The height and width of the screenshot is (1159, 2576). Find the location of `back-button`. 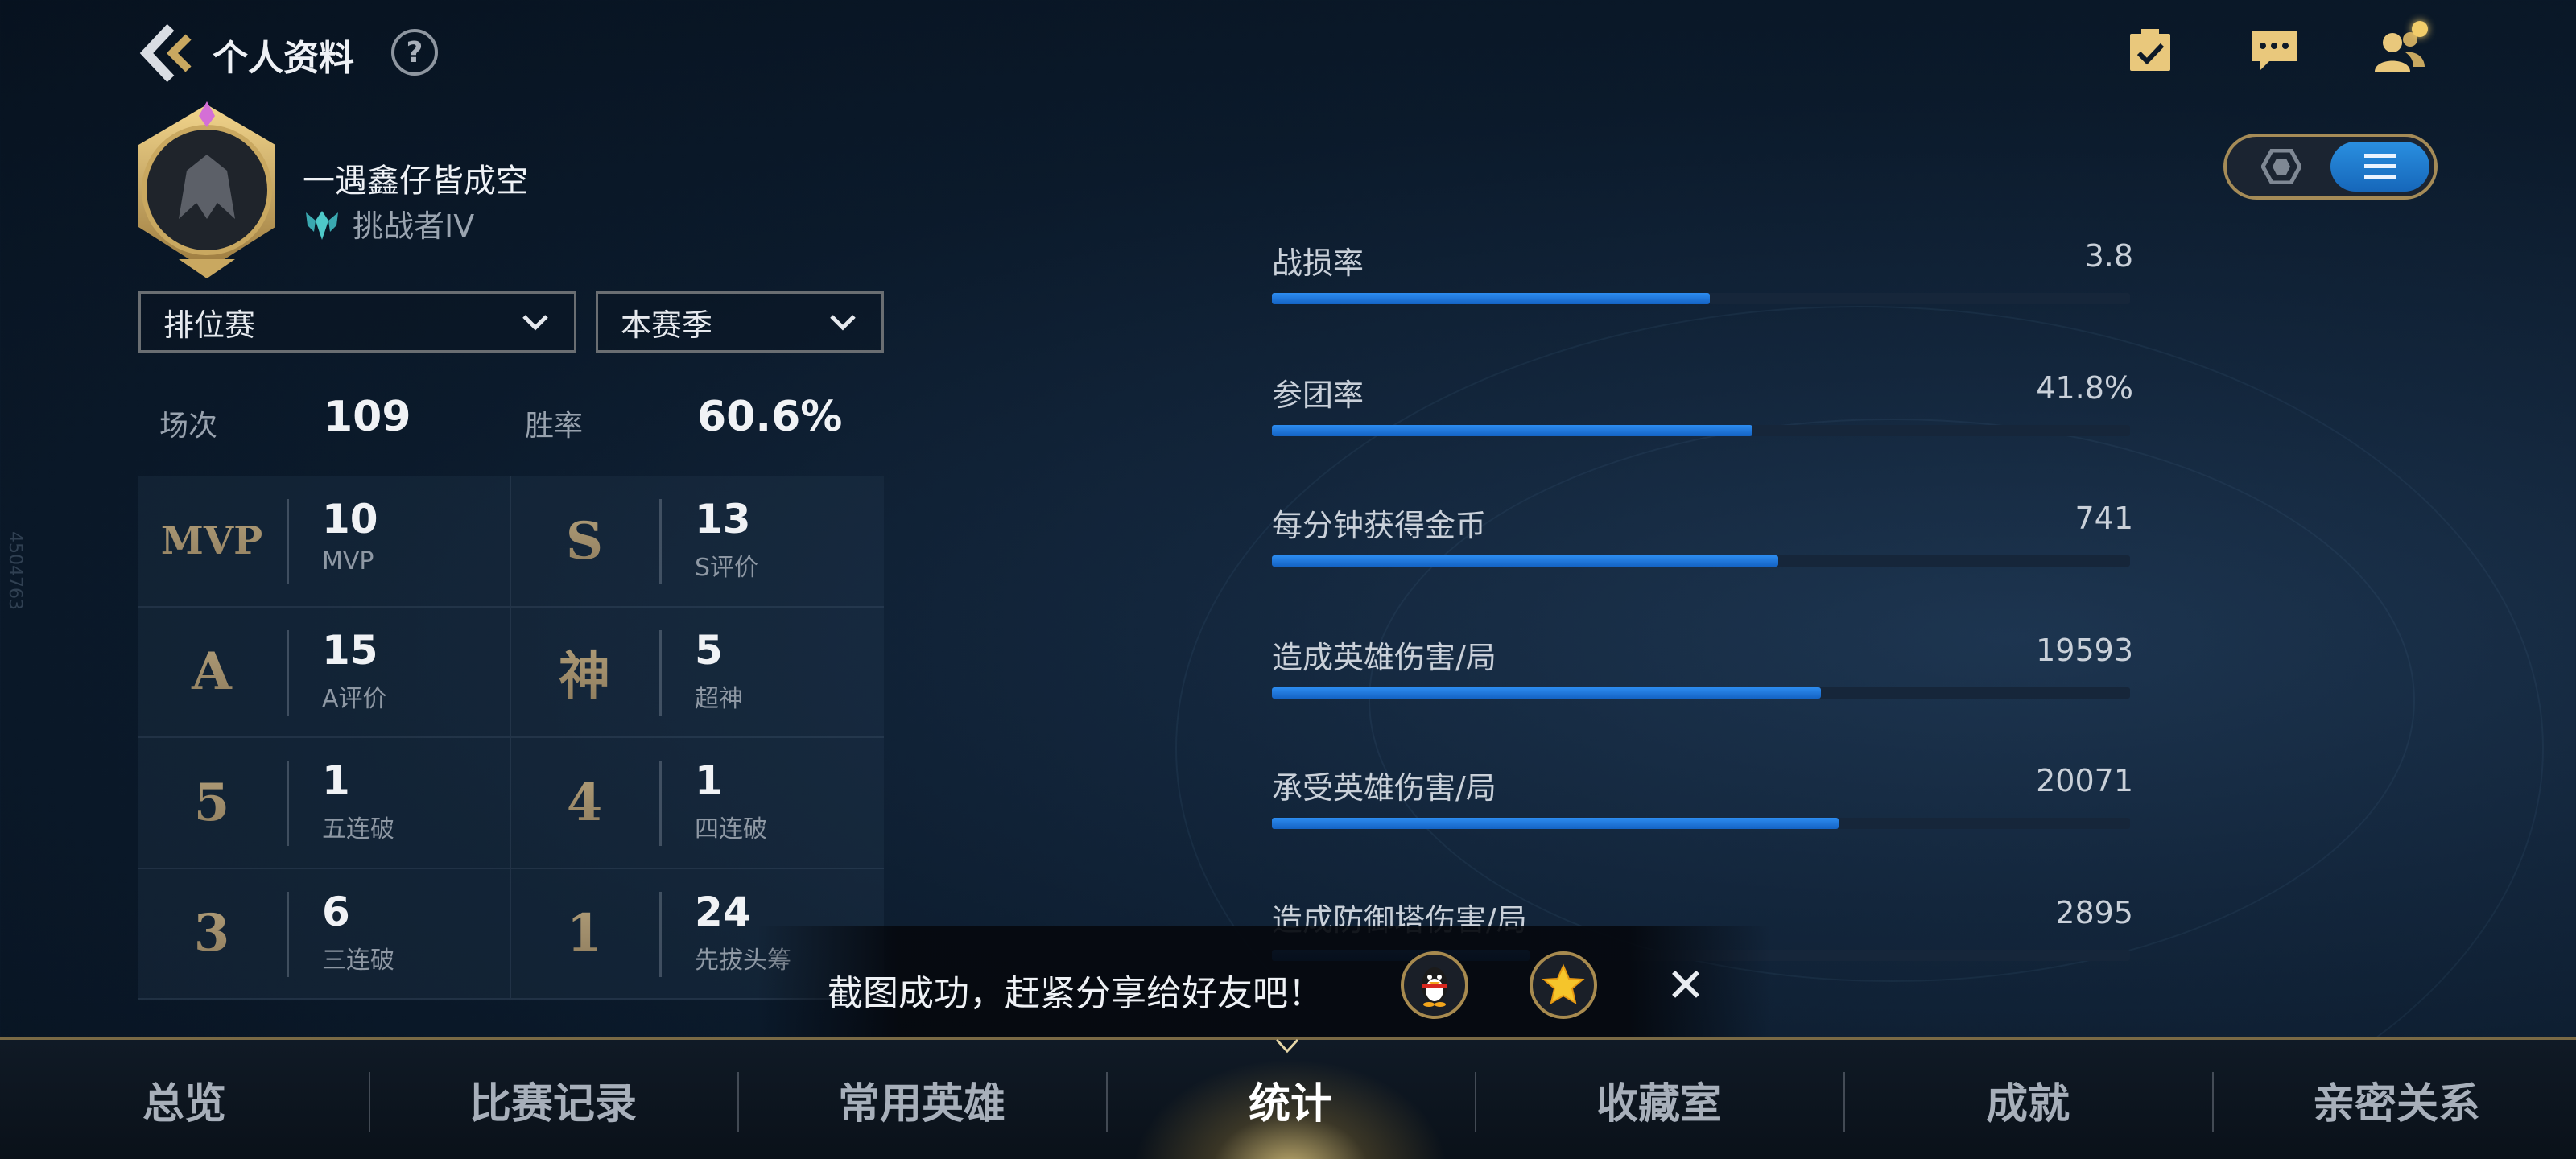

back-button is located at coordinates (167, 53).